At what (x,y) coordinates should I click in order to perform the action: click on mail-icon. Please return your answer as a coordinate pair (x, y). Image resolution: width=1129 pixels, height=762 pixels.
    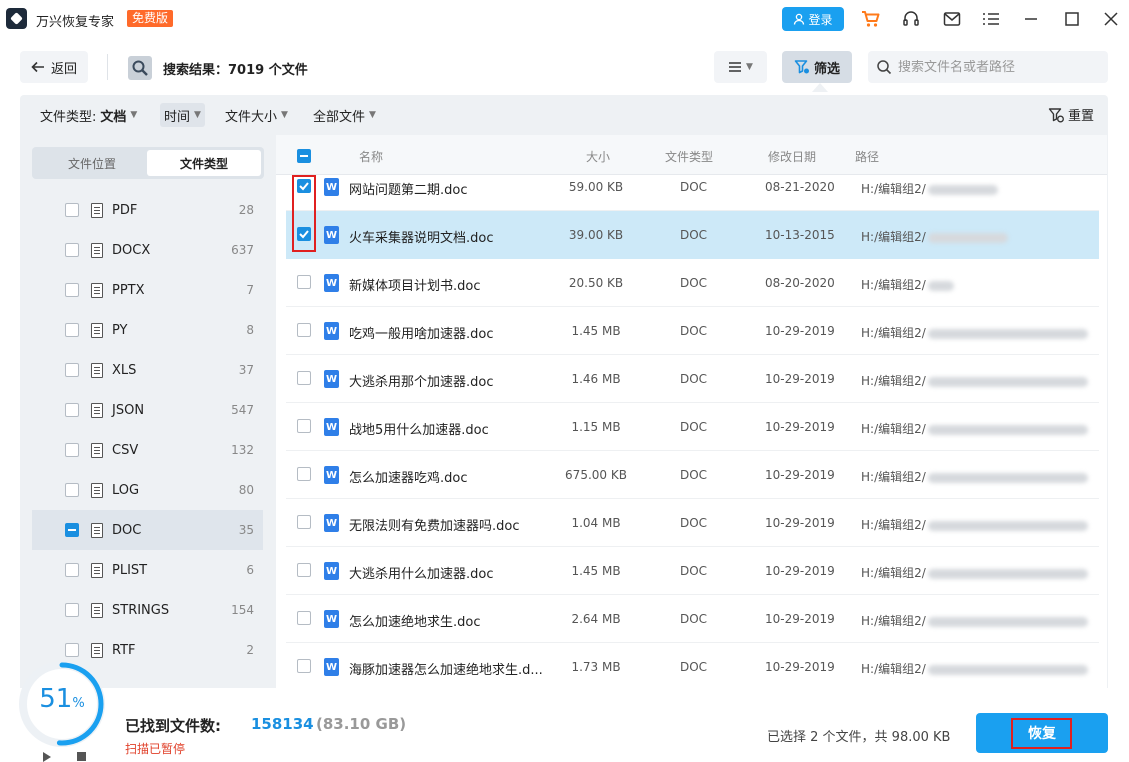
    Looking at the image, I should click on (952, 19).